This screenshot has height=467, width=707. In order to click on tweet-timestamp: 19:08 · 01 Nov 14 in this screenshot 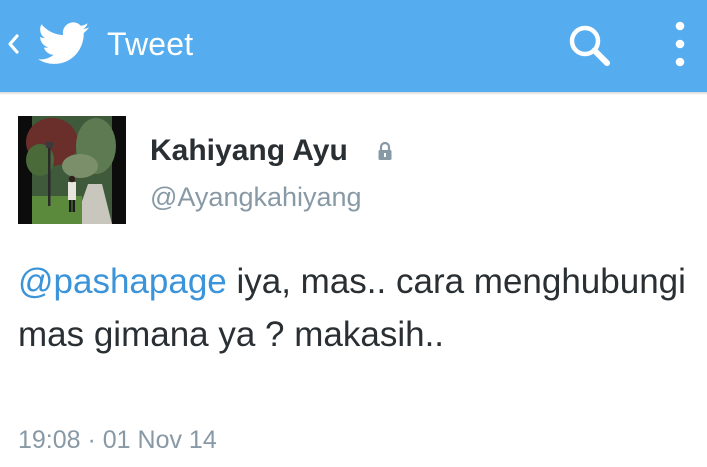, I will do `click(117, 440)`.